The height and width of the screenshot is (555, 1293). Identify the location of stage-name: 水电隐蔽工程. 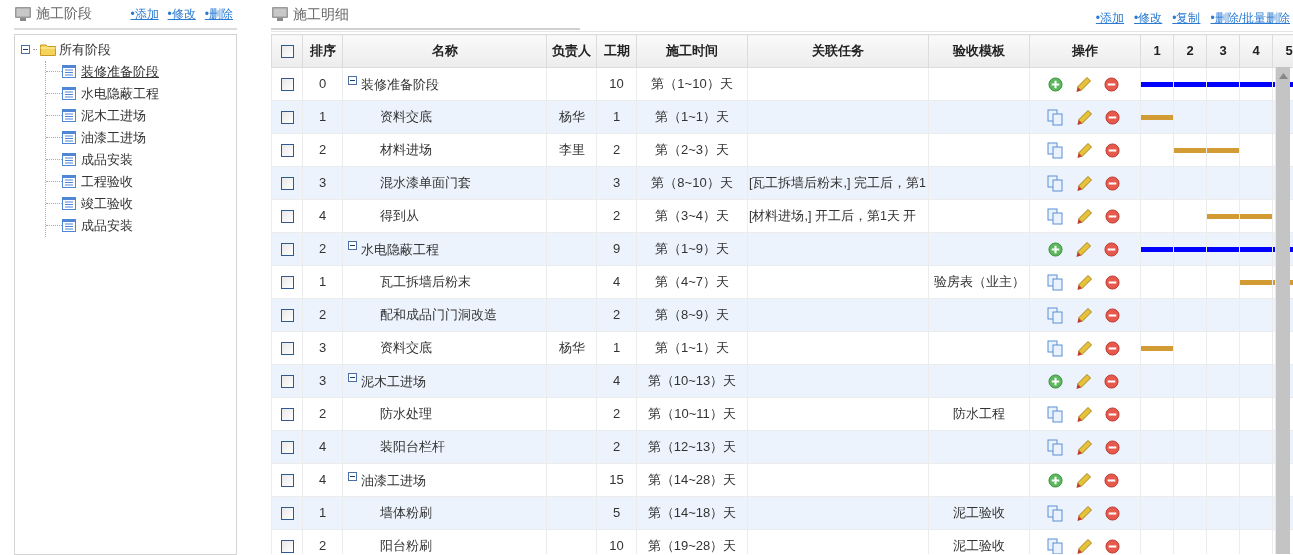
(400, 249).